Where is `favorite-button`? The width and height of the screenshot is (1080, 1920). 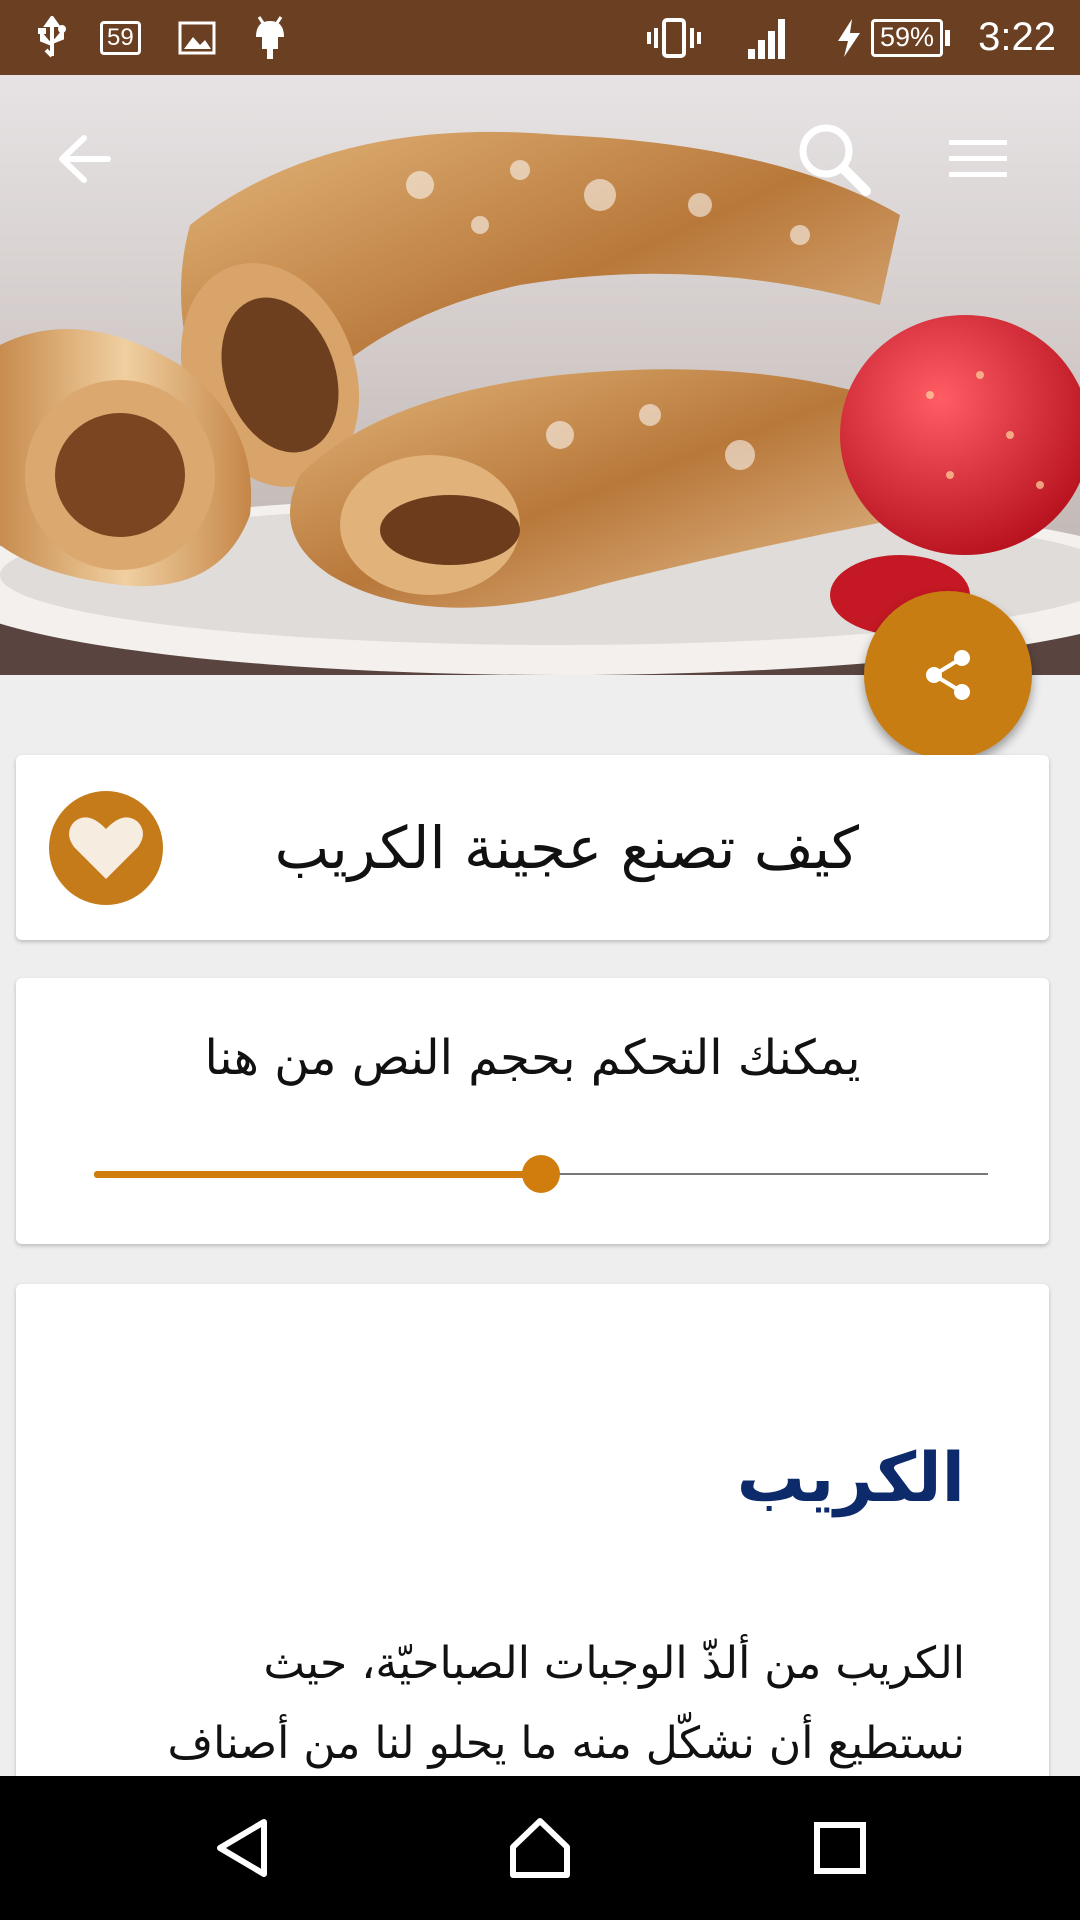 favorite-button is located at coordinates (106, 848).